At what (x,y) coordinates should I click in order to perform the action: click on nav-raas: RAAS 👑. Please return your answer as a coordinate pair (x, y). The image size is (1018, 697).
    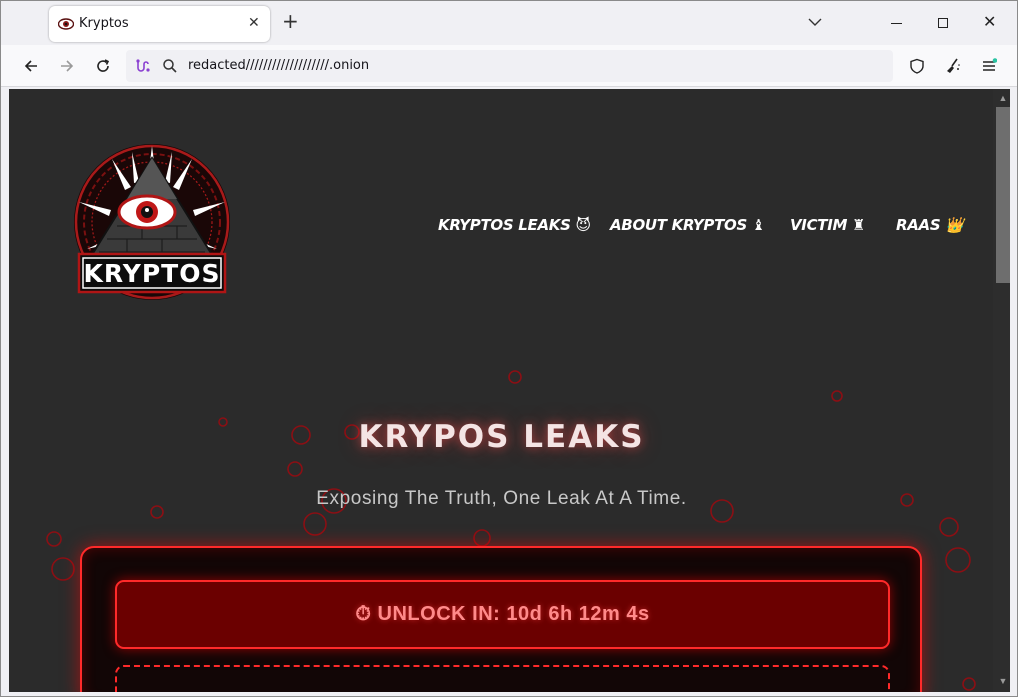
    Looking at the image, I should click on (930, 225).